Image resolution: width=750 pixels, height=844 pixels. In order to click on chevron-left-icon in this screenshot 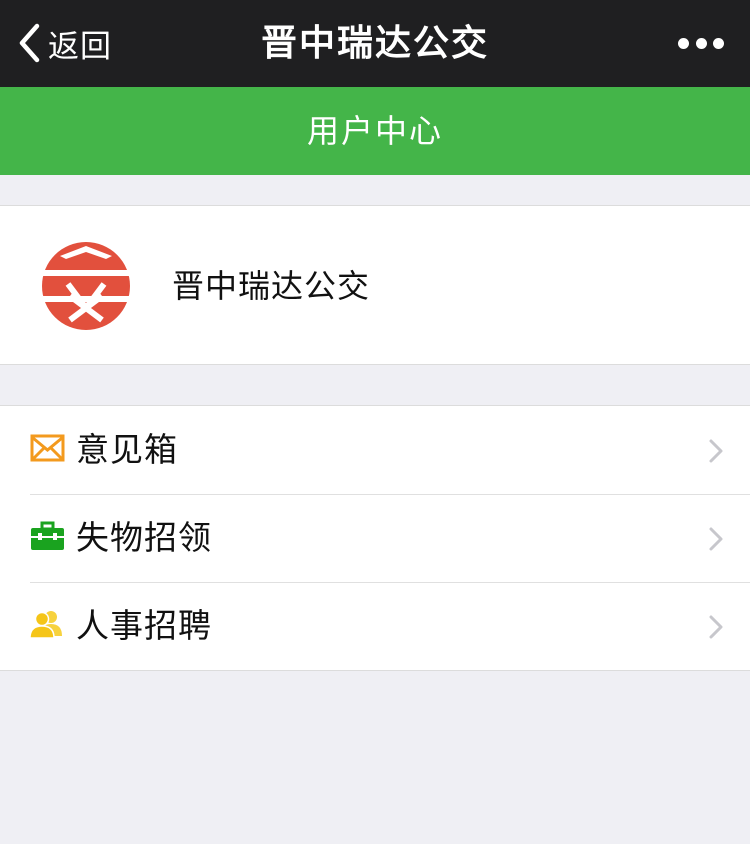, I will do `click(29, 43)`.